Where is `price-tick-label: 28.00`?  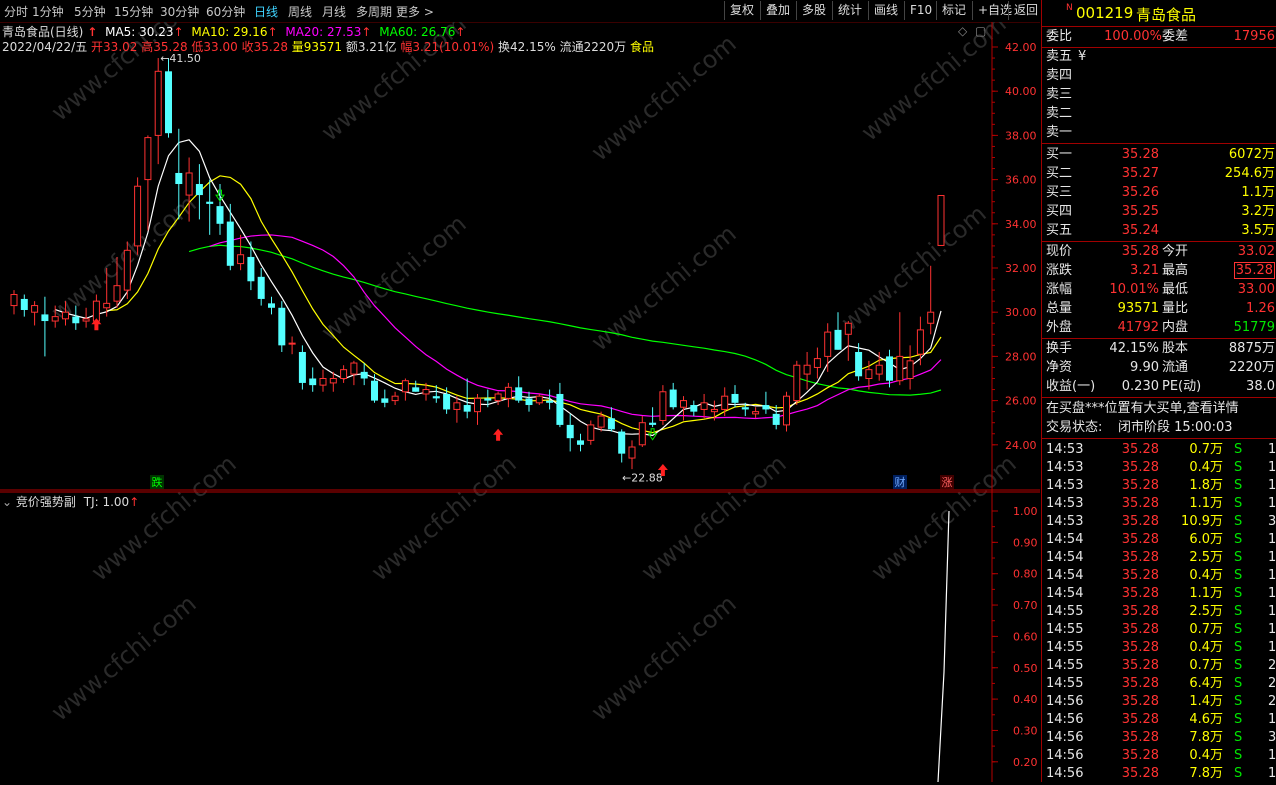 price-tick-label: 28.00 is located at coordinates (1021, 356).